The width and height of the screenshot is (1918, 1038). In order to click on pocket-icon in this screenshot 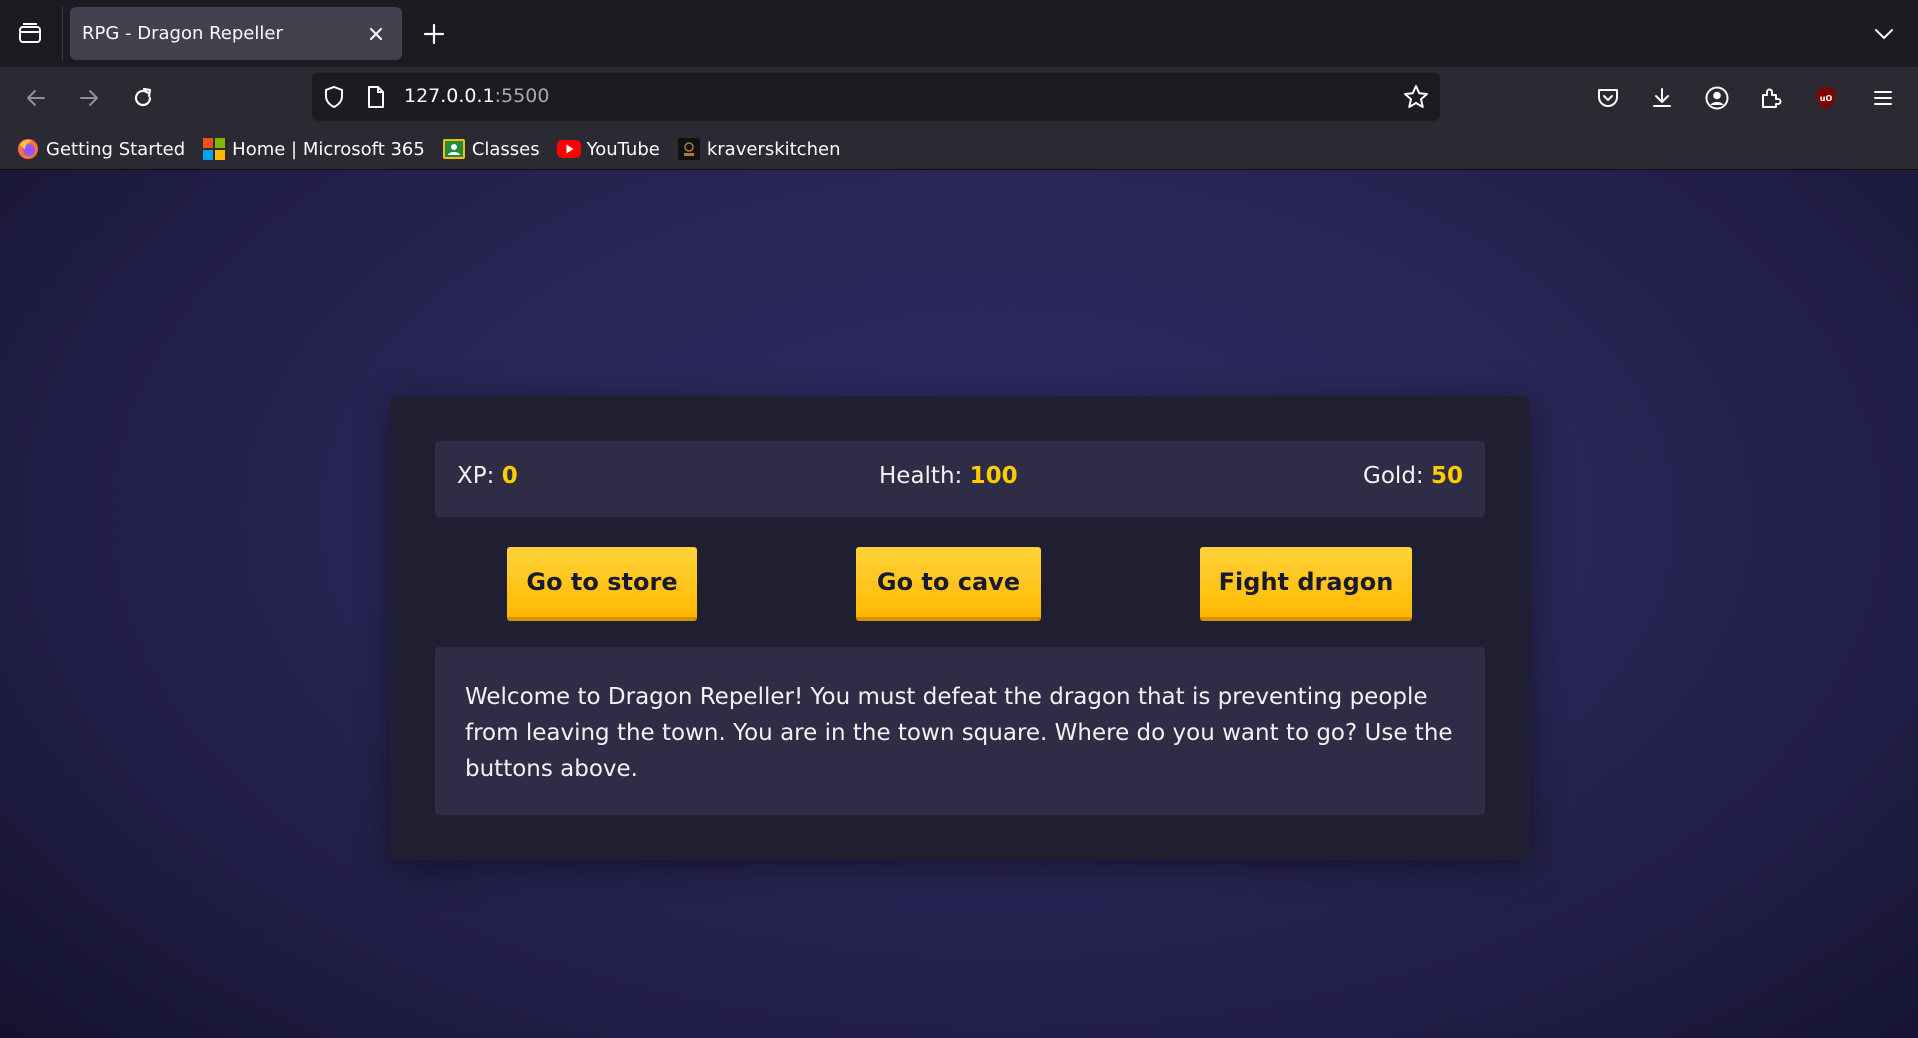, I will do `click(1608, 98)`.